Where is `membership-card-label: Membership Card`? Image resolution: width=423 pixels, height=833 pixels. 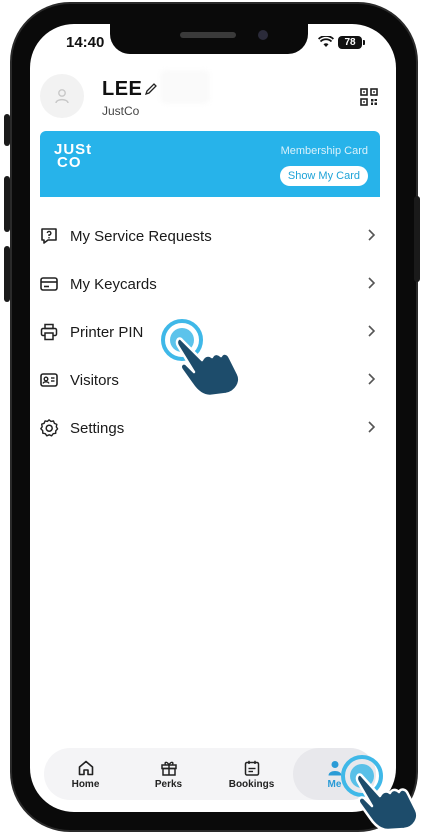
membership-card-label: Membership Card is located at coordinates (324, 151).